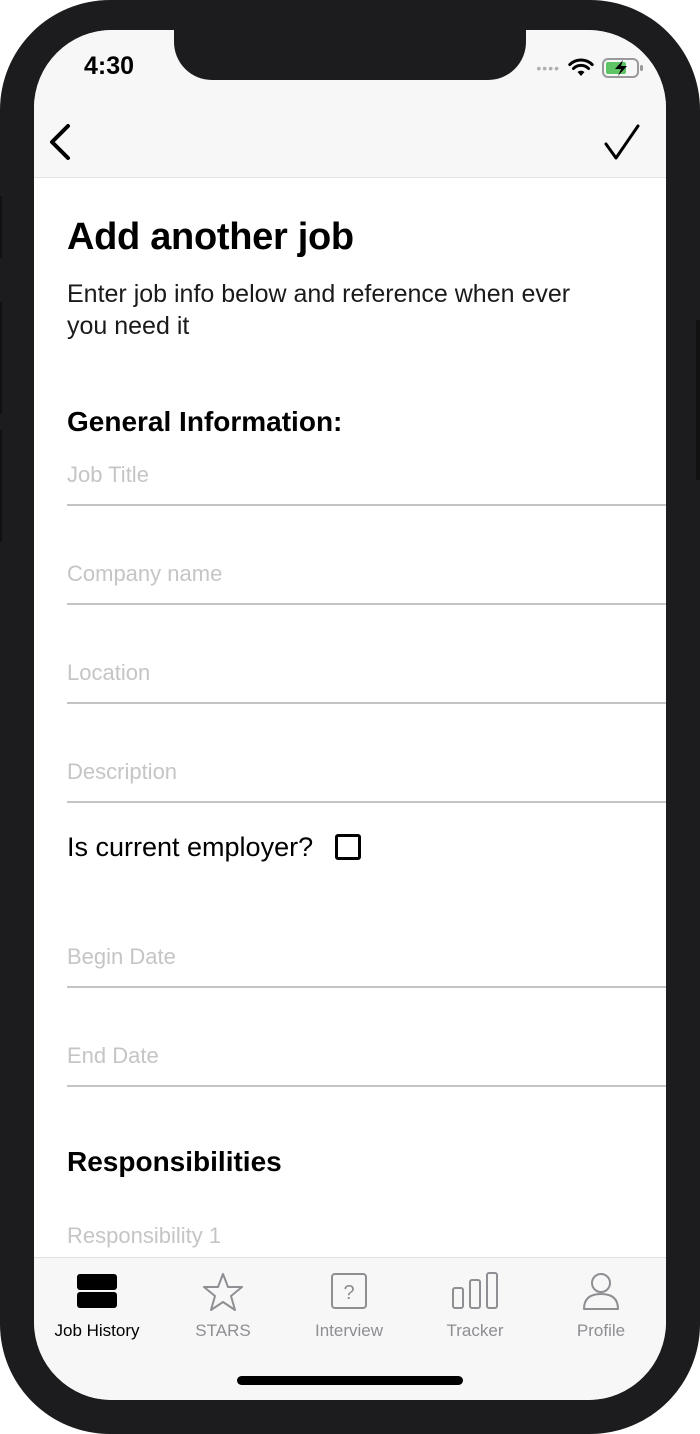  What do you see at coordinates (622, 68) in the screenshot?
I see `battery-charging-icon` at bounding box center [622, 68].